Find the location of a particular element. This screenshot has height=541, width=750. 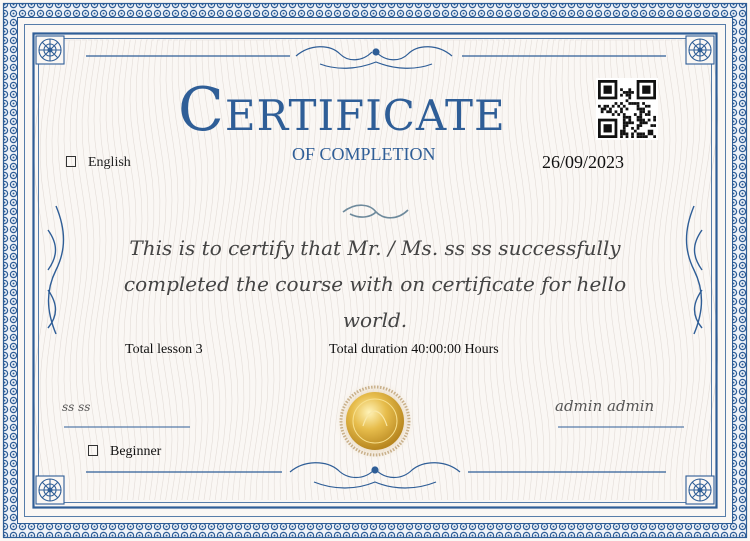

gold-seal-icon is located at coordinates (375, 421).